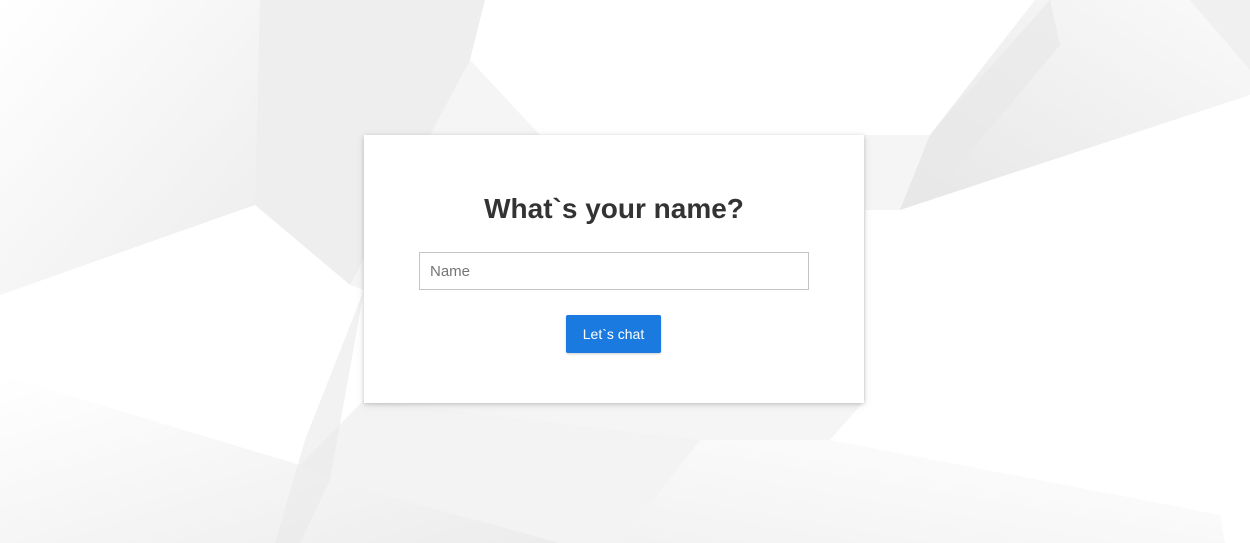 The image size is (1250, 543). What do you see at coordinates (613, 334) in the screenshot?
I see `lets-chat-button: Let`s chat` at bounding box center [613, 334].